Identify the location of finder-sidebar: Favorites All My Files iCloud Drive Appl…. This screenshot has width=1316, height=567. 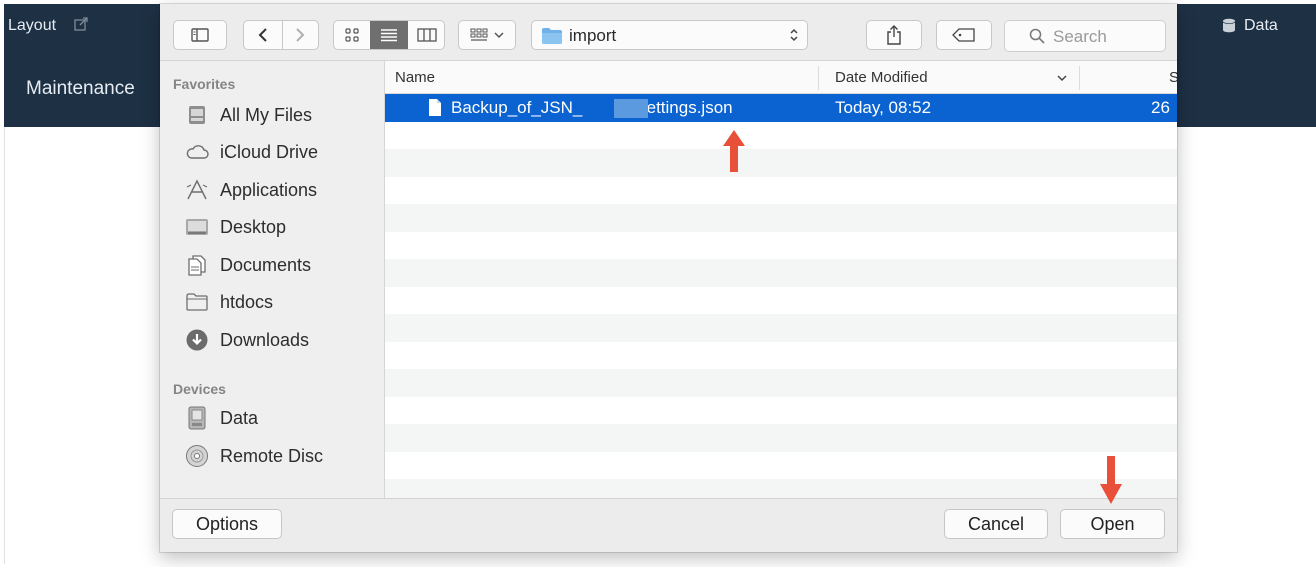
(272, 279).